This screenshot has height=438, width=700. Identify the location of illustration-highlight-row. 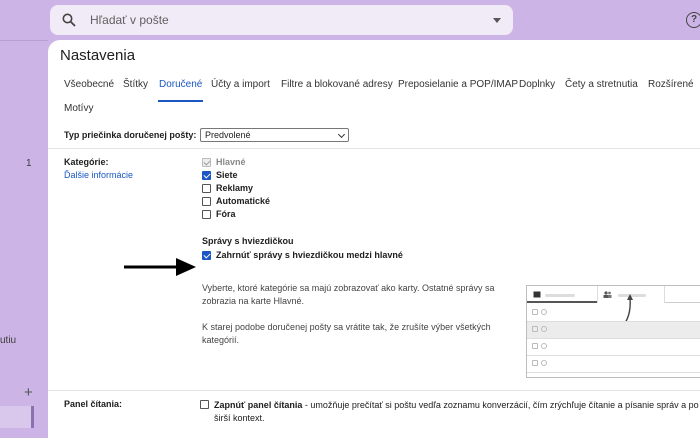
(613, 329).